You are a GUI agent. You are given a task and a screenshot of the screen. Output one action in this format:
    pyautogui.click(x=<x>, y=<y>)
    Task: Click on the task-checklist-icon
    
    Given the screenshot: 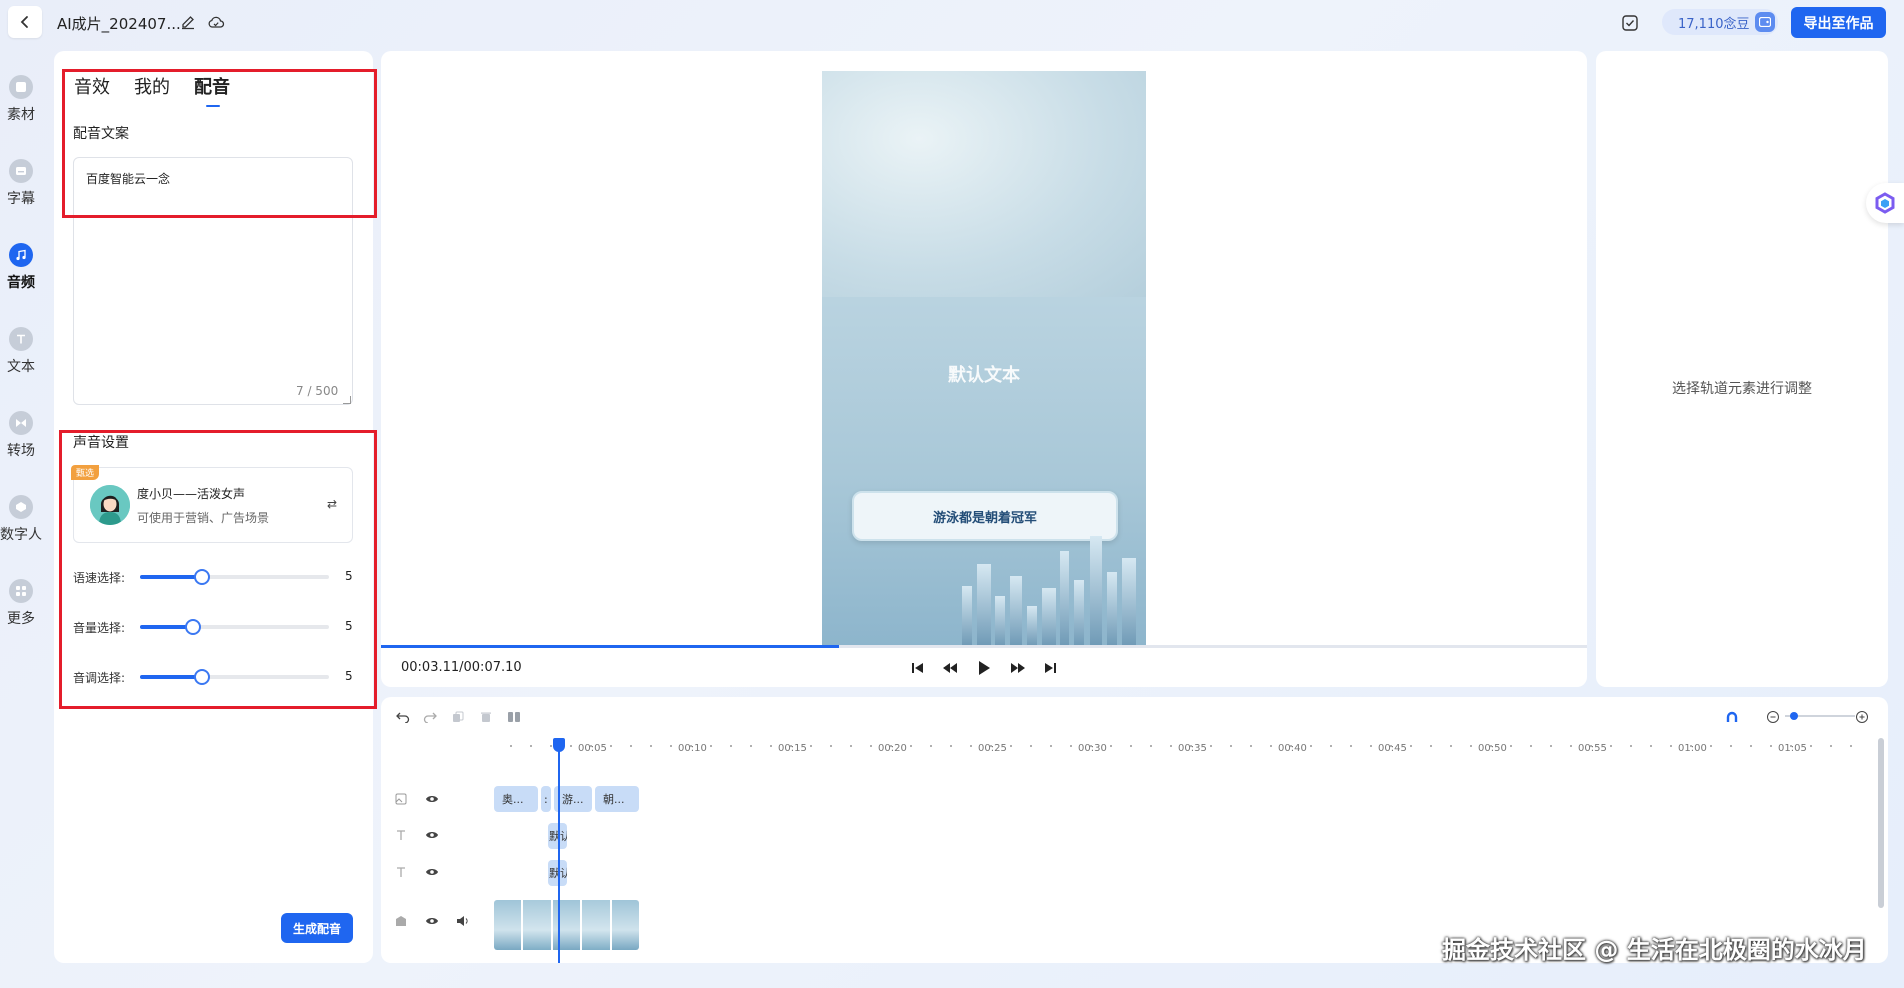 What is the action you would take?
    pyautogui.click(x=1630, y=23)
    